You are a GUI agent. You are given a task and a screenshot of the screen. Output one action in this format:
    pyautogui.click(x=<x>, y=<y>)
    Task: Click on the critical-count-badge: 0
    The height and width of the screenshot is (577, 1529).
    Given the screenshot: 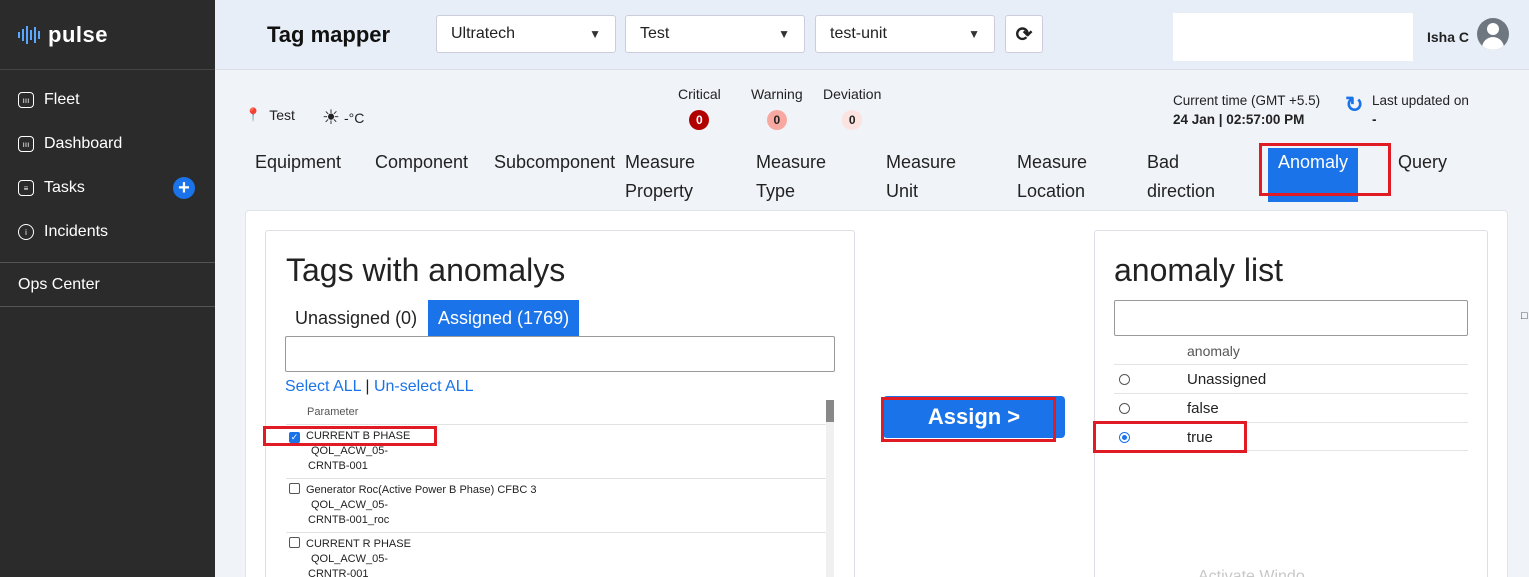 What is the action you would take?
    pyautogui.click(x=699, y=120)
    